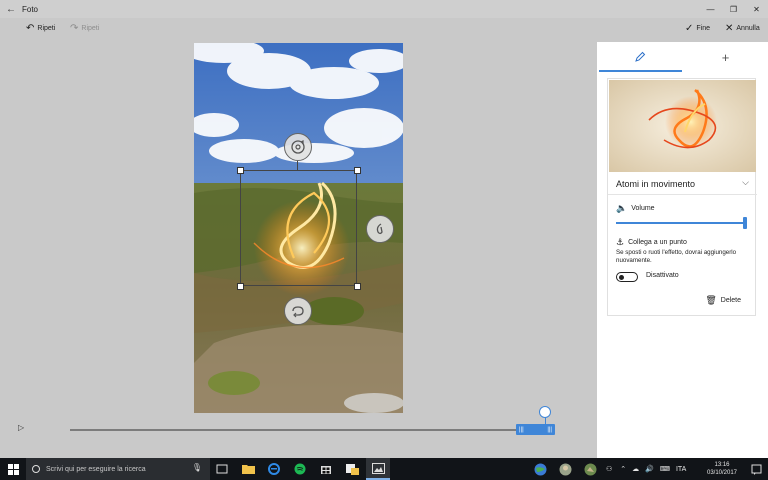 This screenshot has height=480, width=768. I want to click on search-placeholder: Scrivi qui per eseguire la ricerca, so click(96, 469).